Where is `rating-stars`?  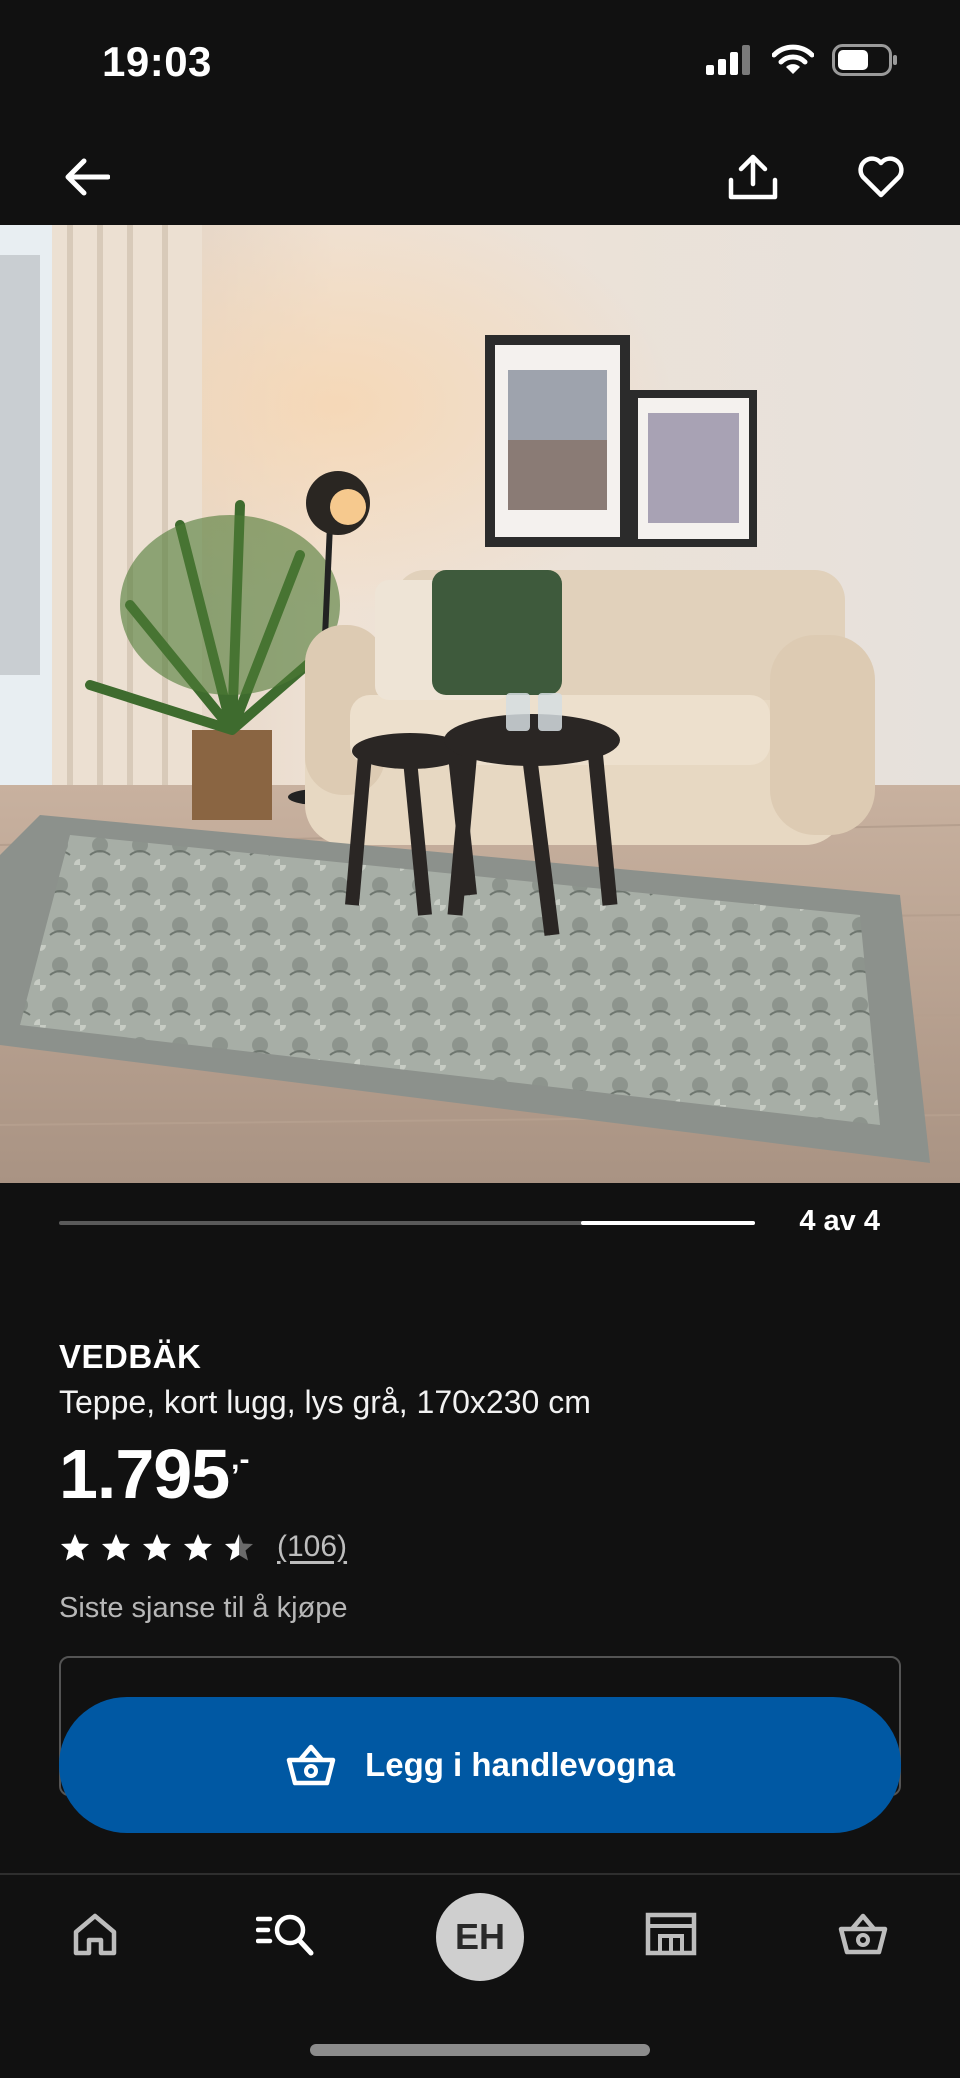
rating-stars is located at coordinates (157, 1547).